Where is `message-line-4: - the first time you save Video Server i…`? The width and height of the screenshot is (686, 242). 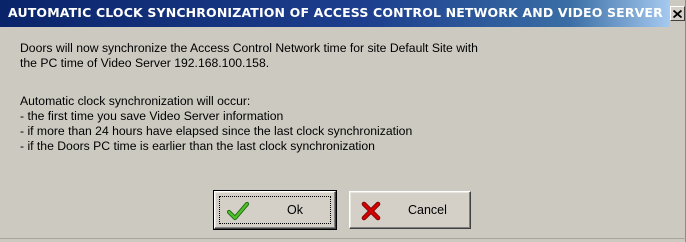 message-line-4: - the first time you save Video Server i… is located at coordinates (152, 116).